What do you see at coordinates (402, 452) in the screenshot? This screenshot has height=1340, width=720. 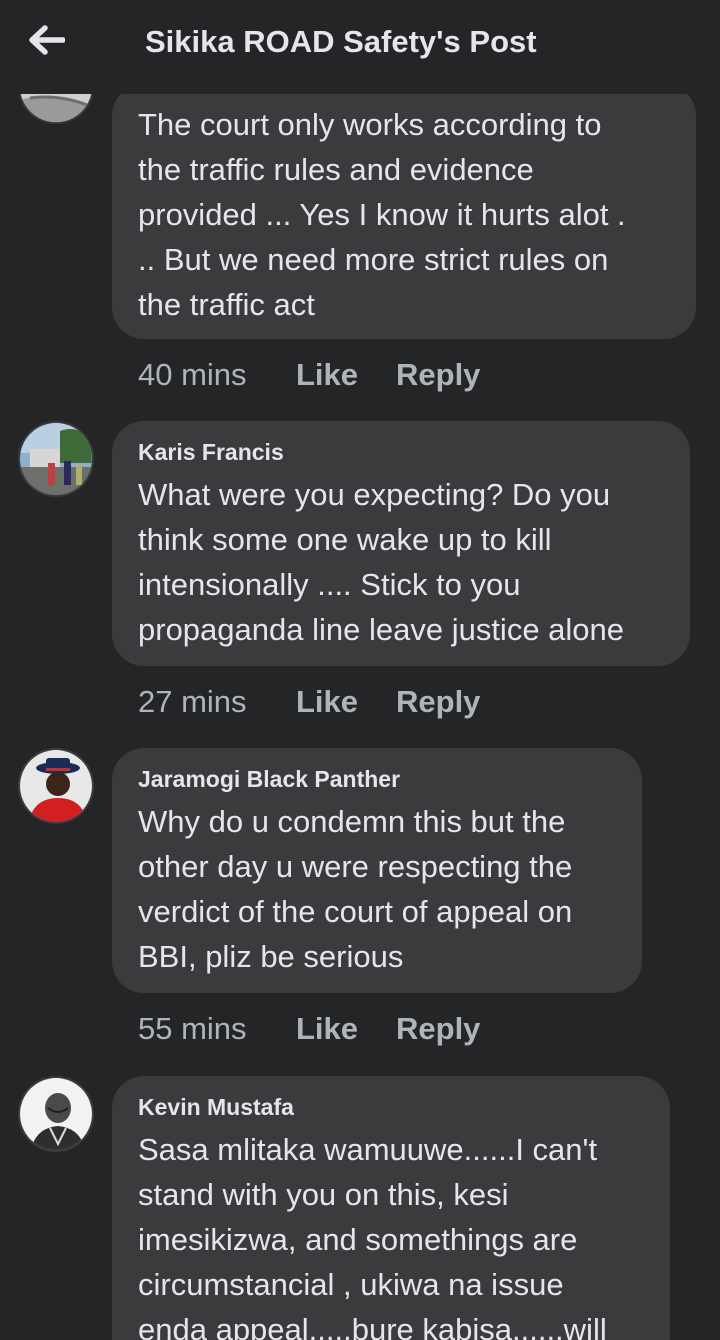 I see `comment-author: Karis Francis` at bounding box center [402, 452].